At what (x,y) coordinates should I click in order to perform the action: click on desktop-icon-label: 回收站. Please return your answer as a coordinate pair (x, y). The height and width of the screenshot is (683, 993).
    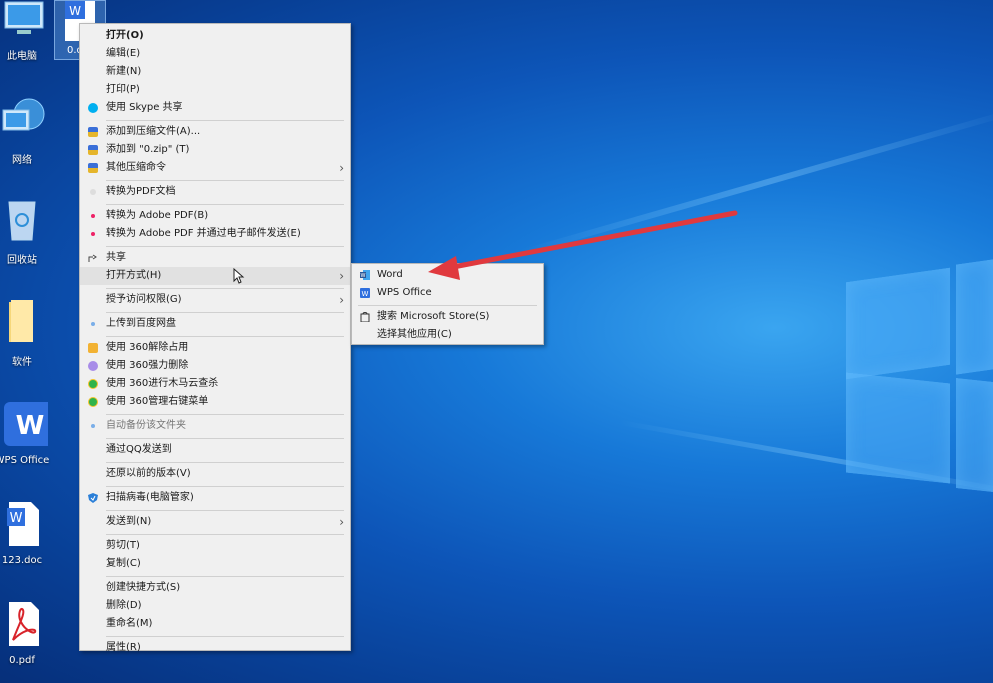
    Looking at the image, I should click on (22, 260).